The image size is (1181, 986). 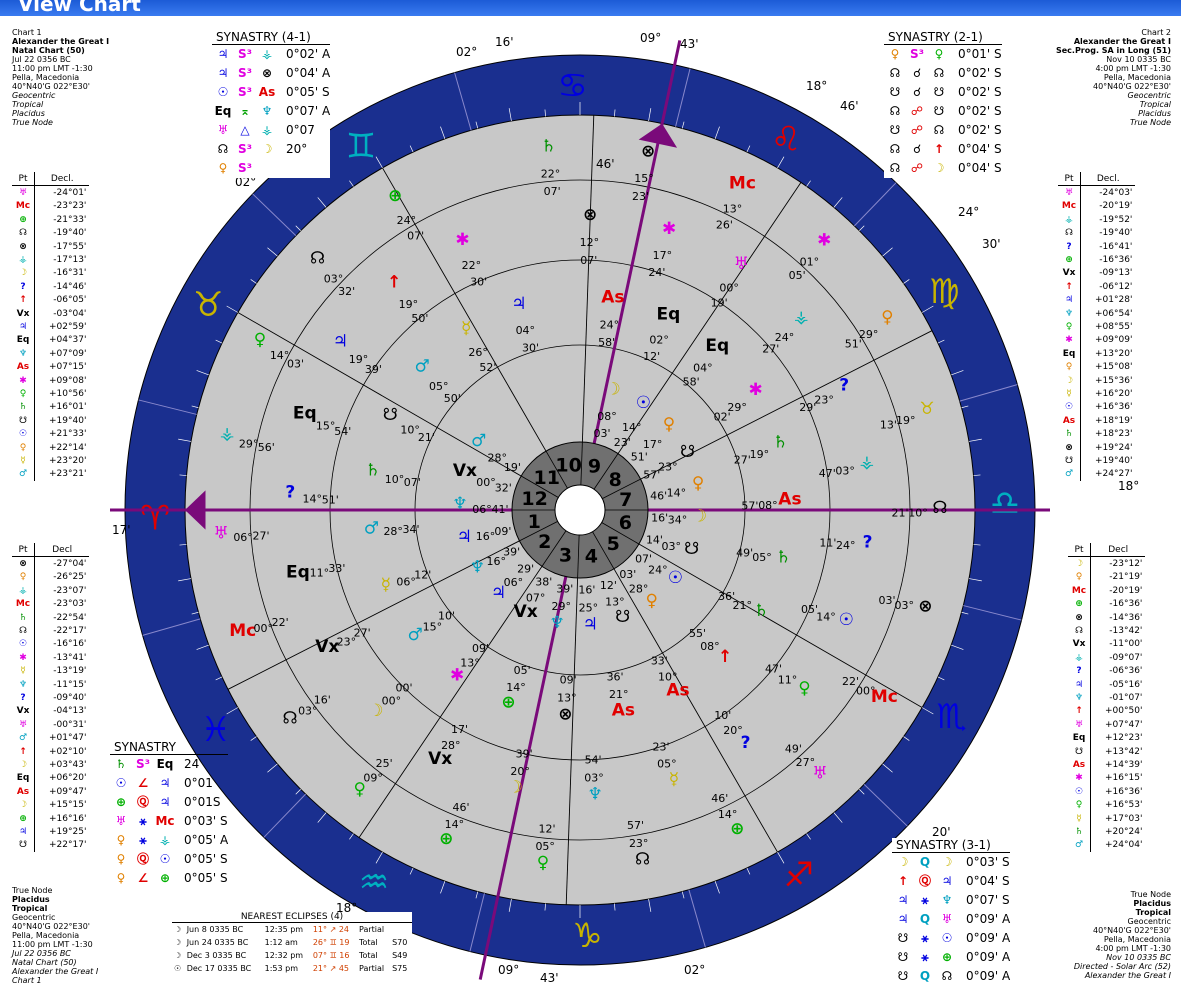 What do you see at coordinates (917, 92) in the screenshot?
I see `aspect-glyph: ☌` at bounding box center [917, 92].